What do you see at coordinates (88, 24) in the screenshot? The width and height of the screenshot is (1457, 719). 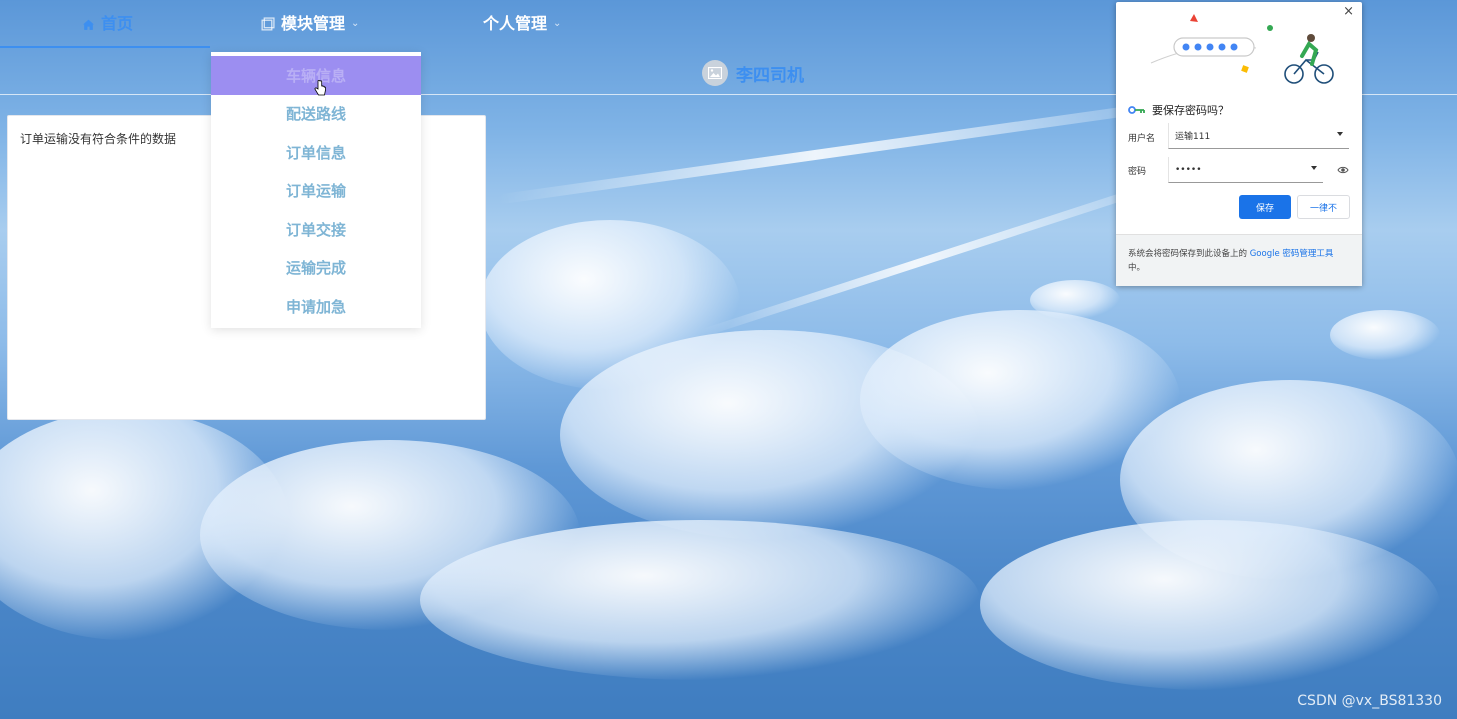 I see `home-icon` at bounding box center [88, 24].